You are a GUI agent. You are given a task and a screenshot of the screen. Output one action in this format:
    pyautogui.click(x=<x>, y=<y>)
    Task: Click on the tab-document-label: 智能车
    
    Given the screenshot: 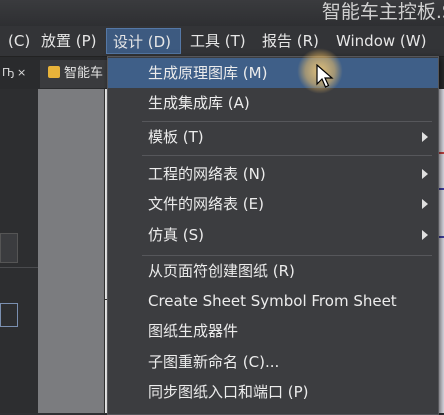 What is the action you would take?
    pyautogui.click(x=84, y=73)
    